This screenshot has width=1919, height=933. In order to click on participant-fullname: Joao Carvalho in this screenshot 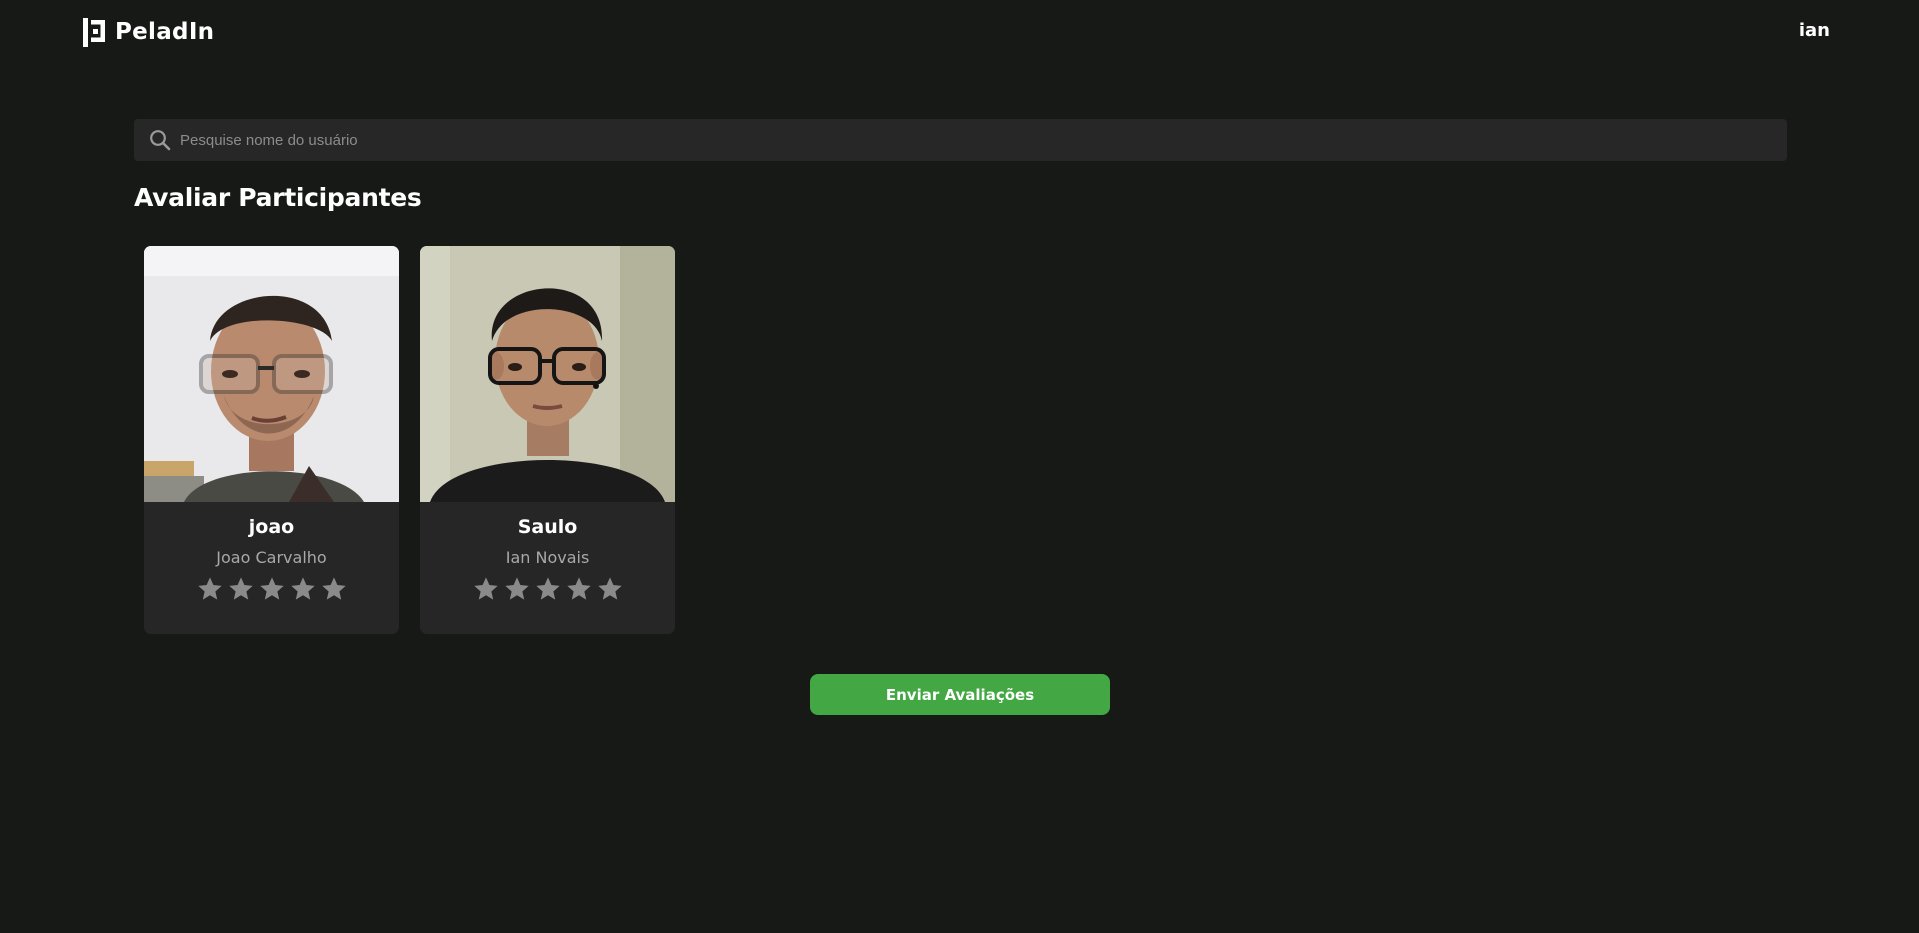, I will do `click(271, 557)`.